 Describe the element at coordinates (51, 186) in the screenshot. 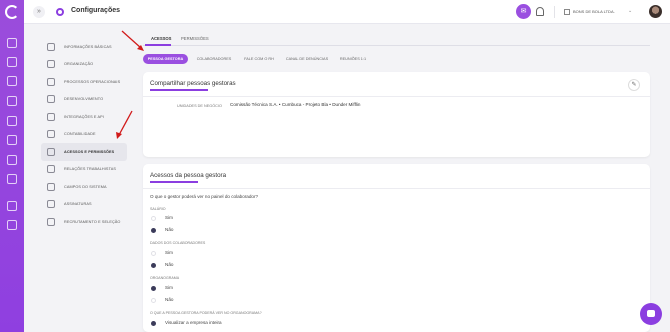

I see `fields-icon` at that location.